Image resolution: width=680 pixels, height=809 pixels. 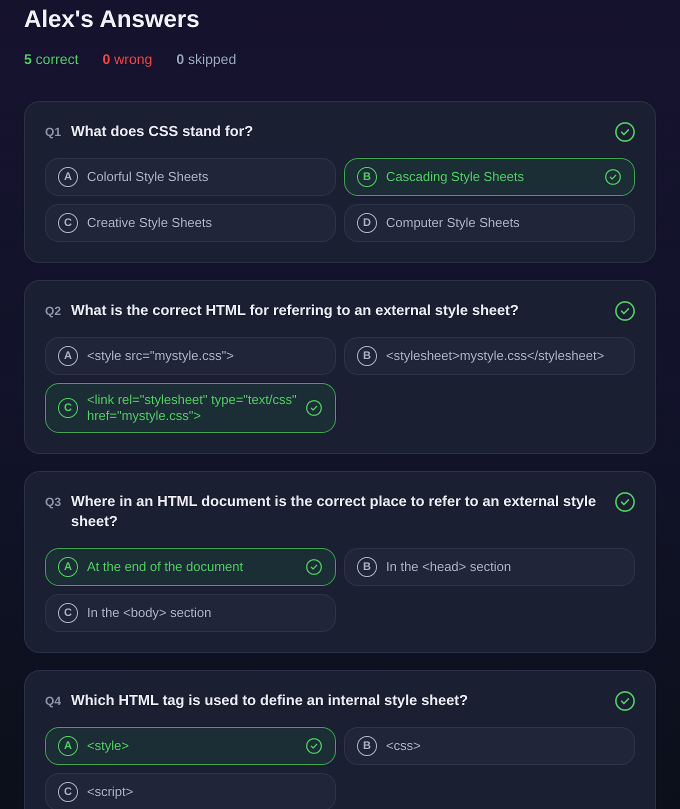 I want to click on stat-wrong: 0 wrong, so click(x=127, y=59).